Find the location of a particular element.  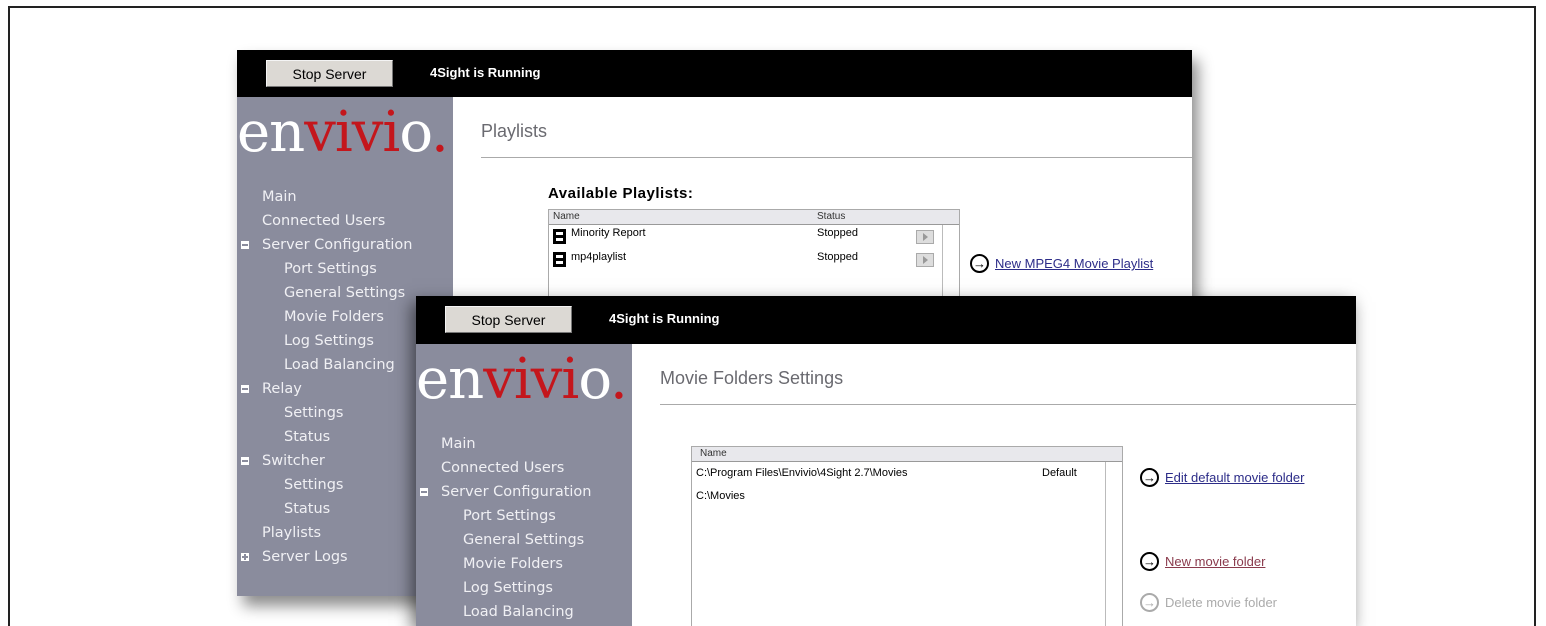

playlist-name: mp4playlist is located at coordinates (599, 257).